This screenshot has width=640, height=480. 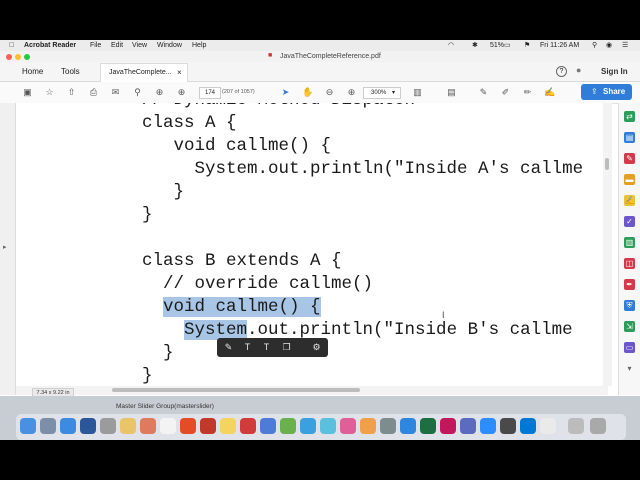 What do you see at coordinates (607, 244) in the screenshot?
I see `vertical-scrollbar` at bounding box center [607, 244].